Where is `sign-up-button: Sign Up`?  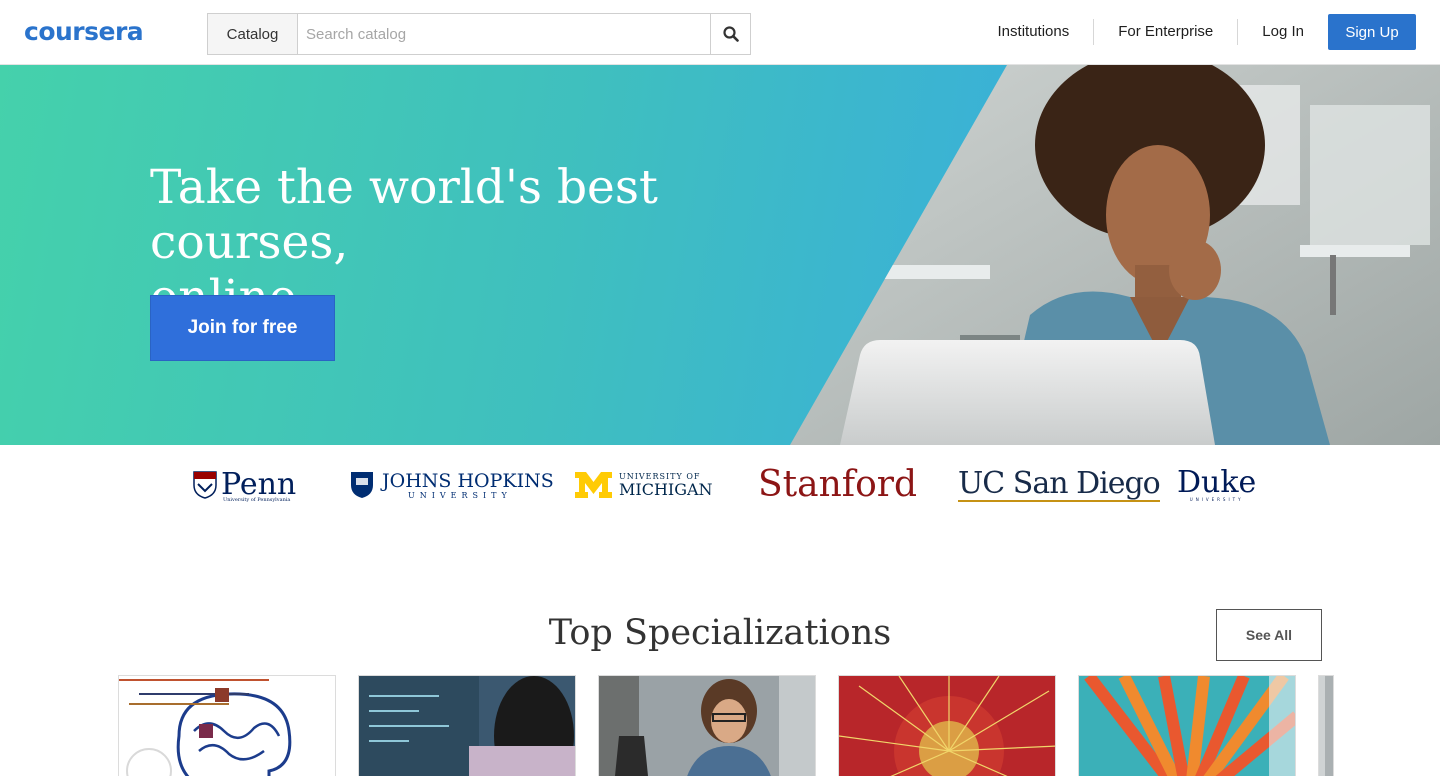
sign-up-button: Sign Up is located at coordinates (1372, 32).